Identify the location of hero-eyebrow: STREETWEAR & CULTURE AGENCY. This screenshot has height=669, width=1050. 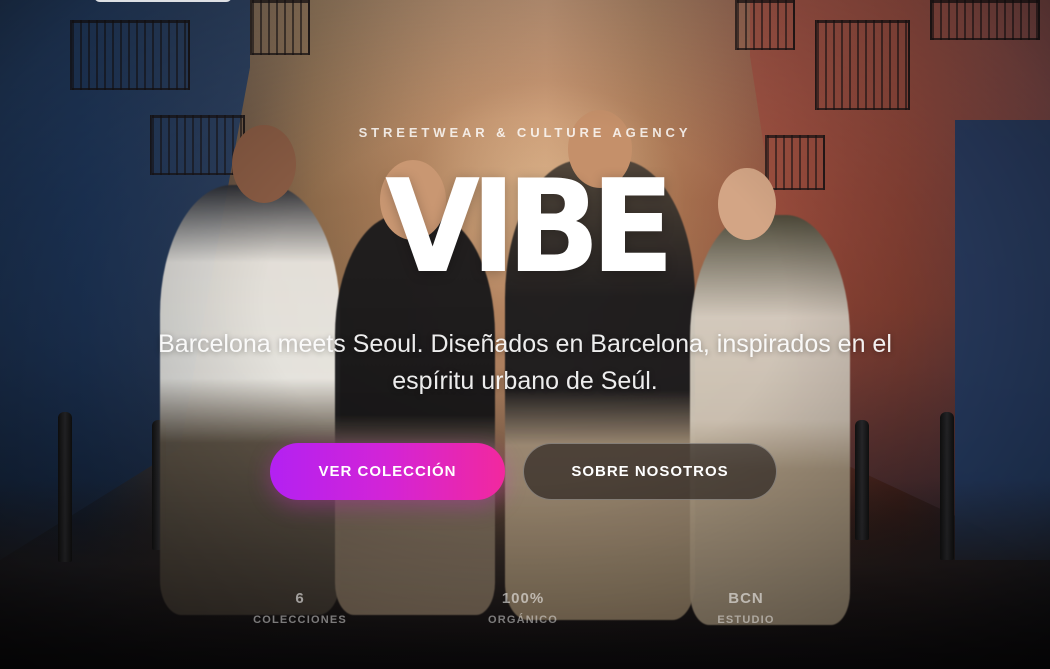
(525, 132).